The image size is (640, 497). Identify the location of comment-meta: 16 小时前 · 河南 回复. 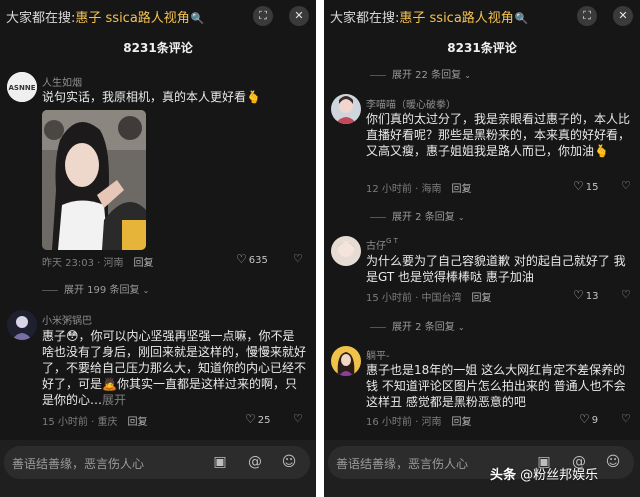
(418, 420).